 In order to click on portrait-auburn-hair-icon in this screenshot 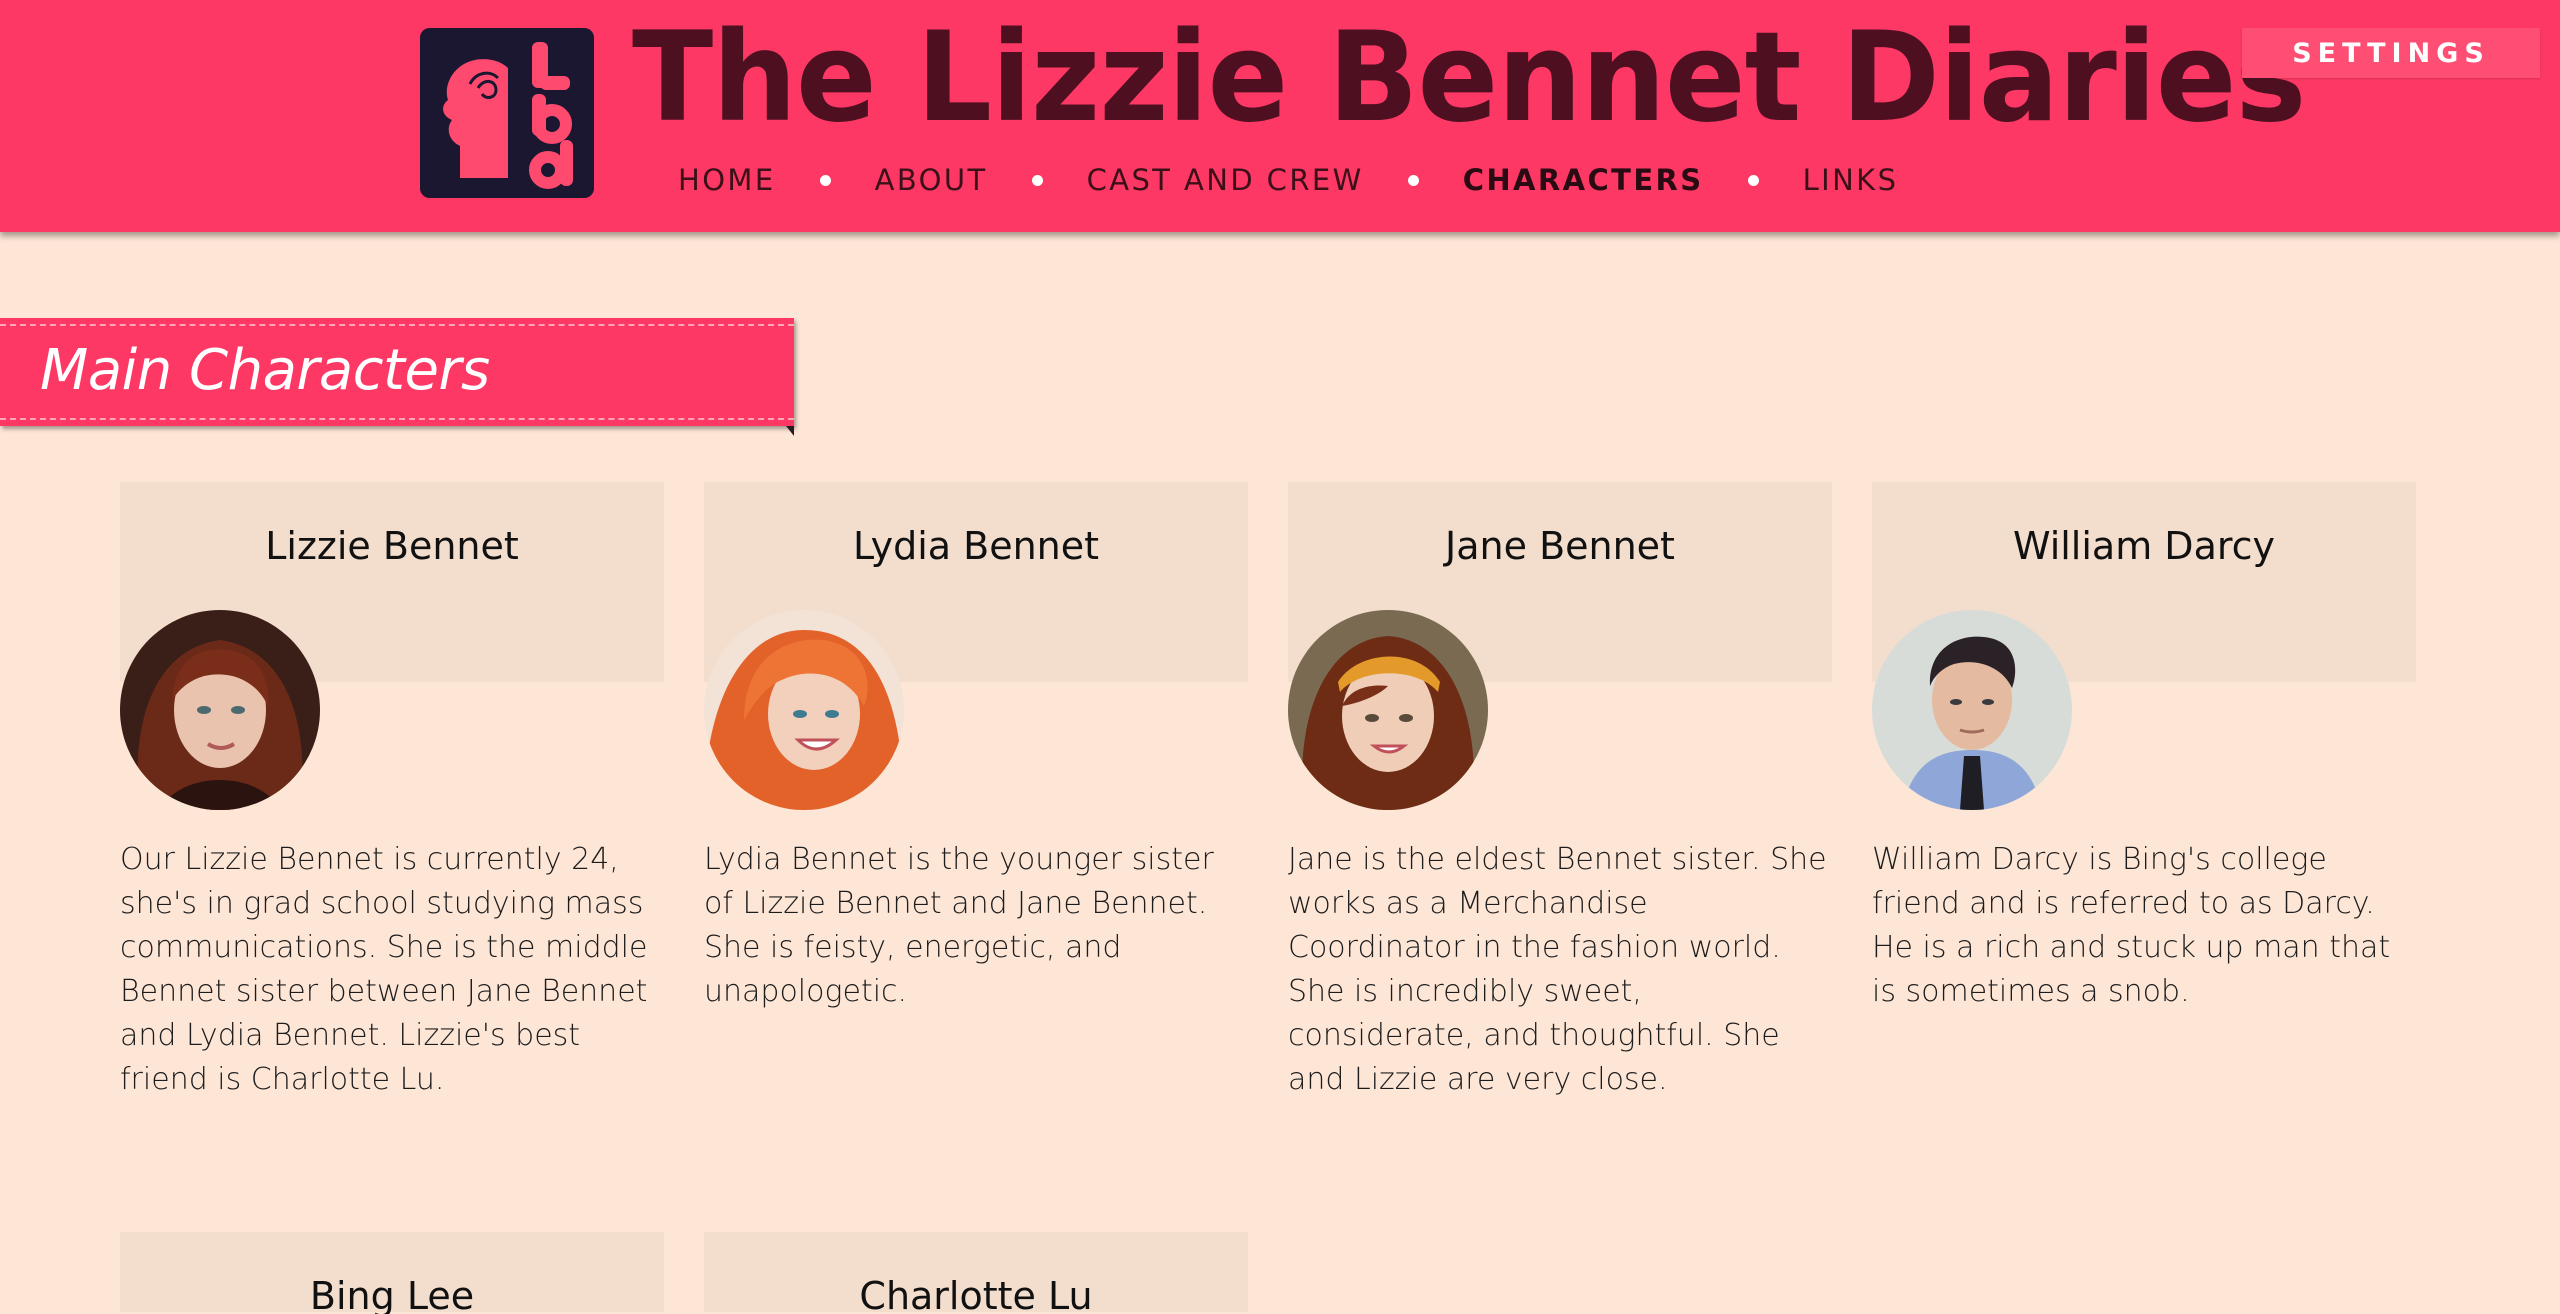, I will do `click(220, 710)`.